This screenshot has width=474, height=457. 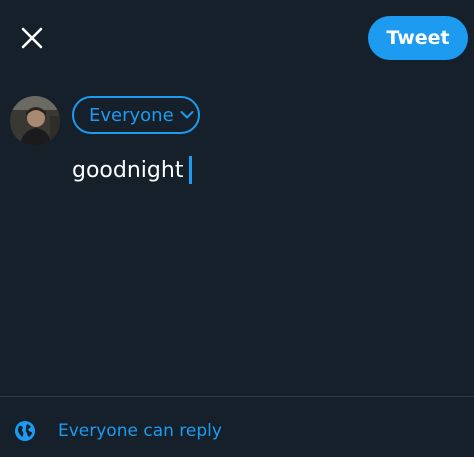 I want to click on reply-setting-label: Everyone can reply, so click(x=140, y=431).